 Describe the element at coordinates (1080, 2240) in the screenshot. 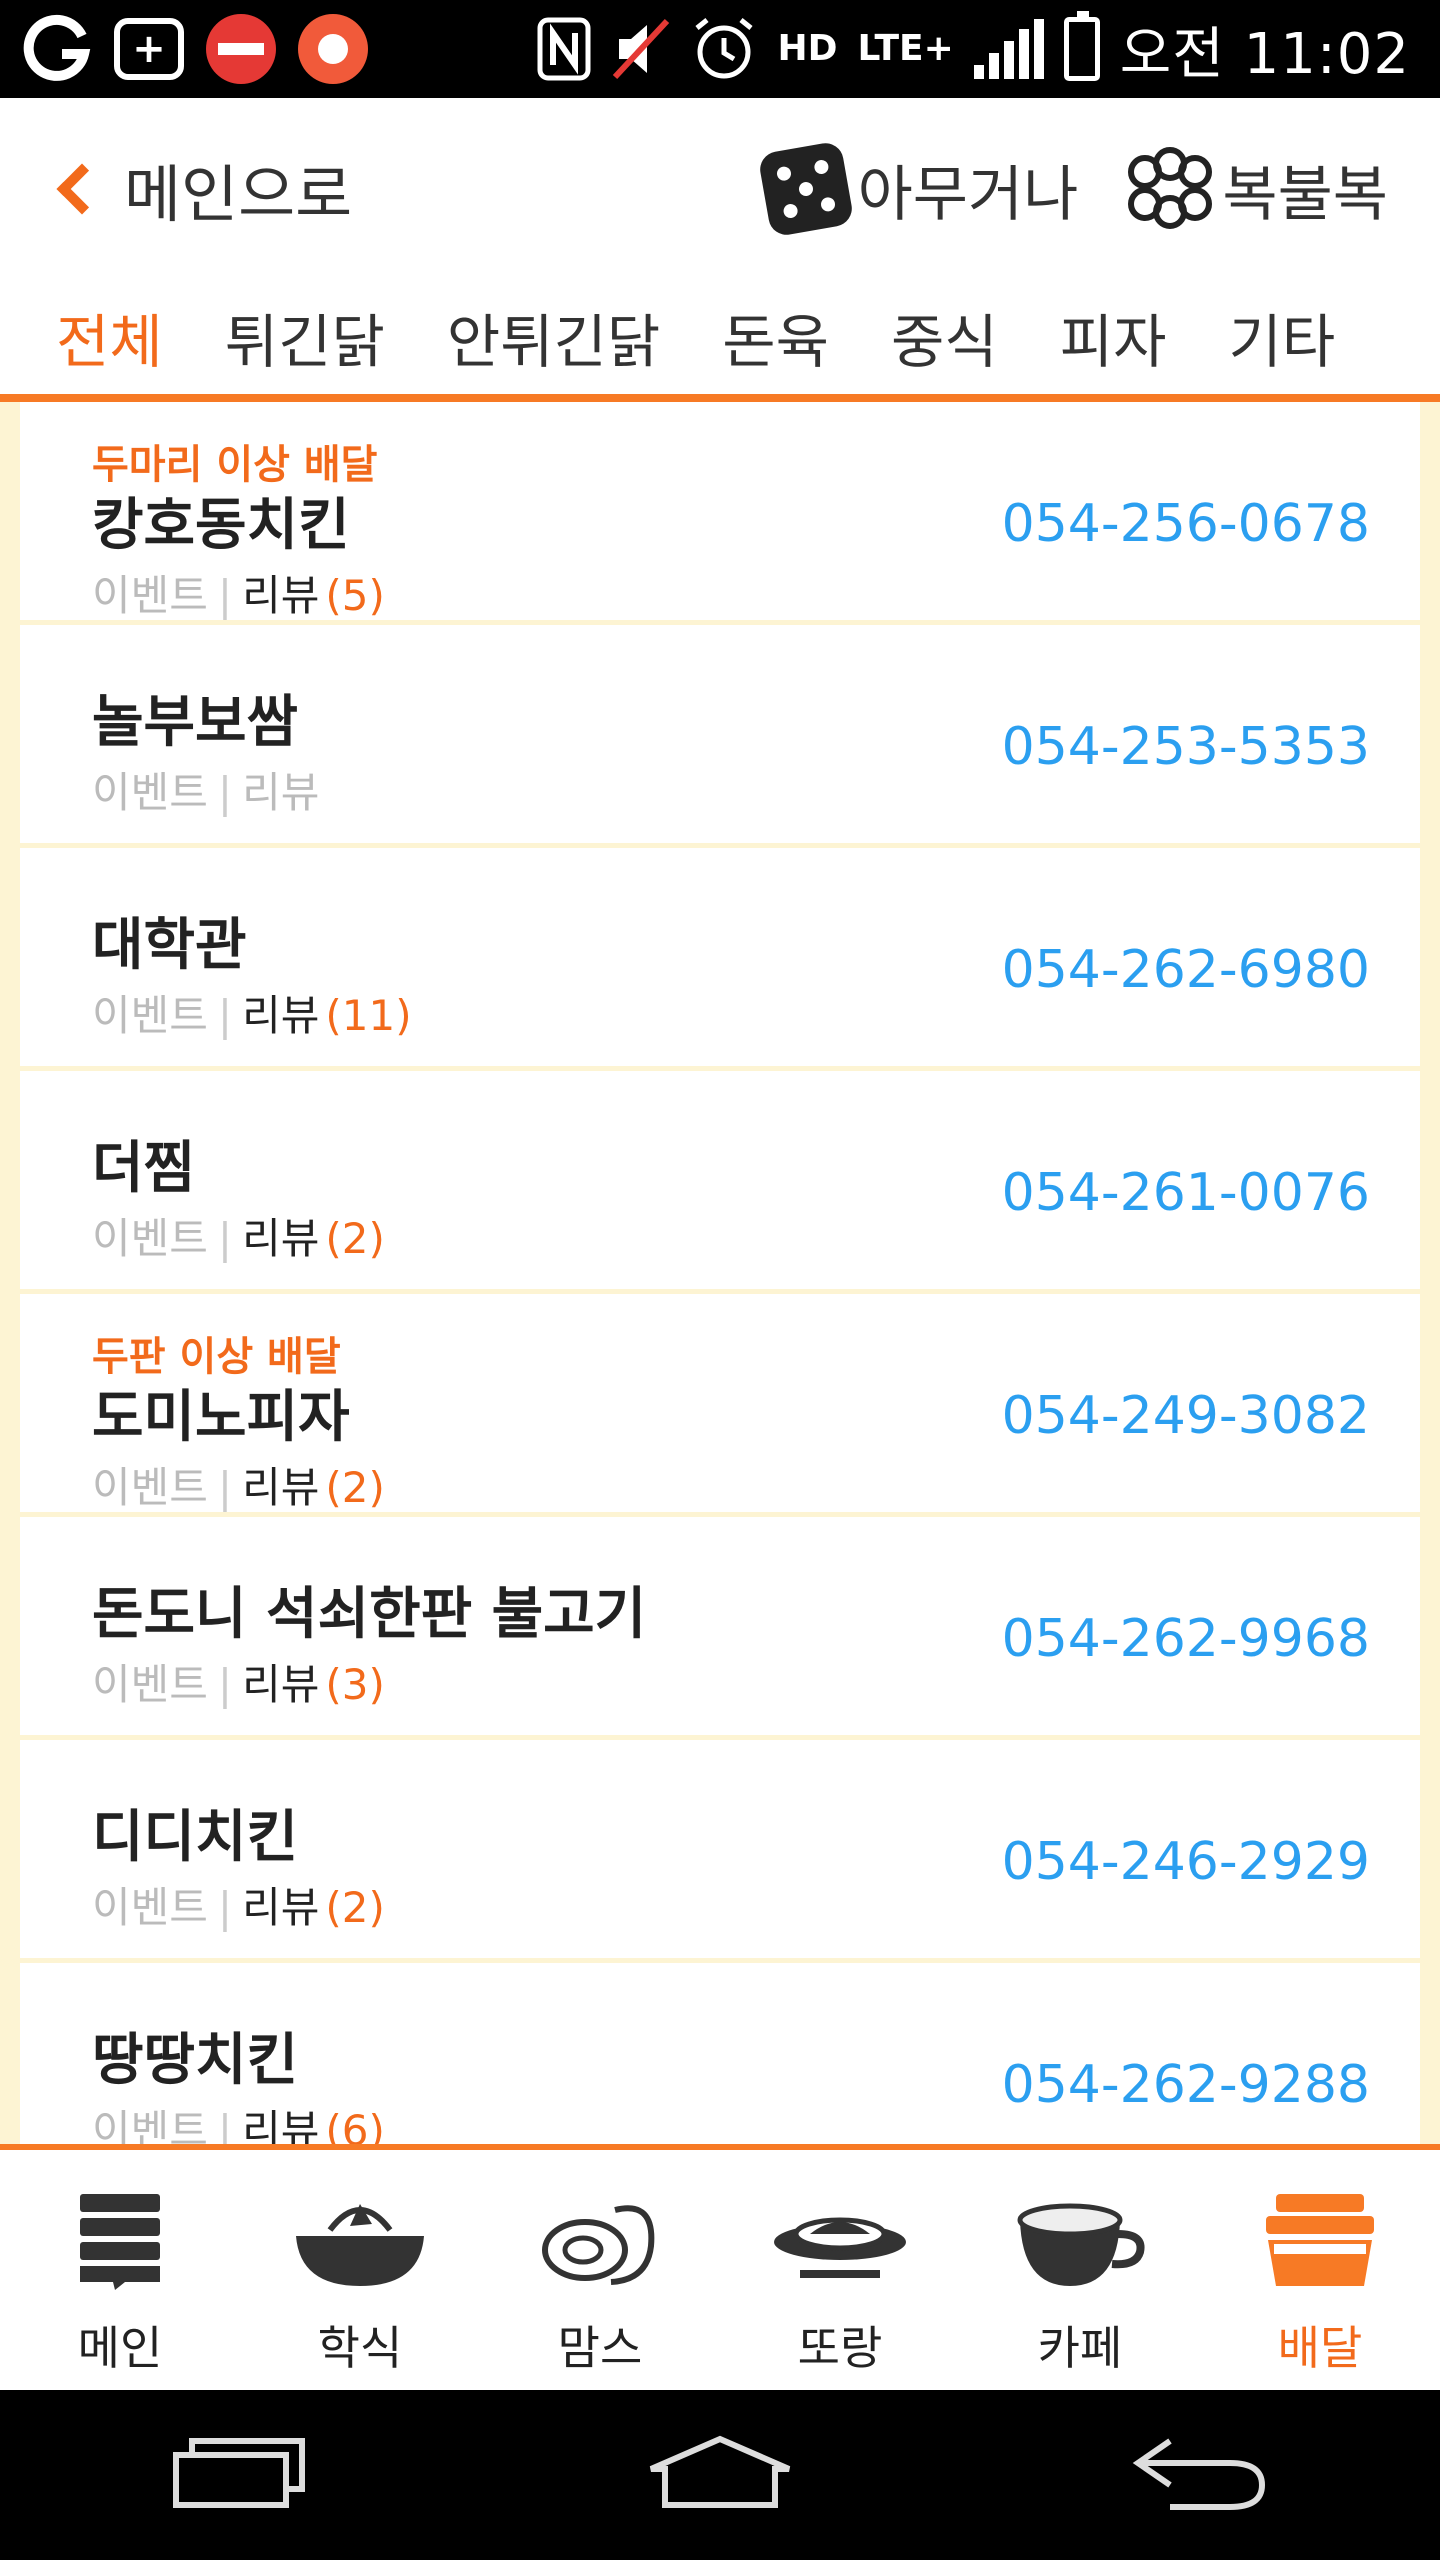

I see `coffee-cup-icon` at that location.